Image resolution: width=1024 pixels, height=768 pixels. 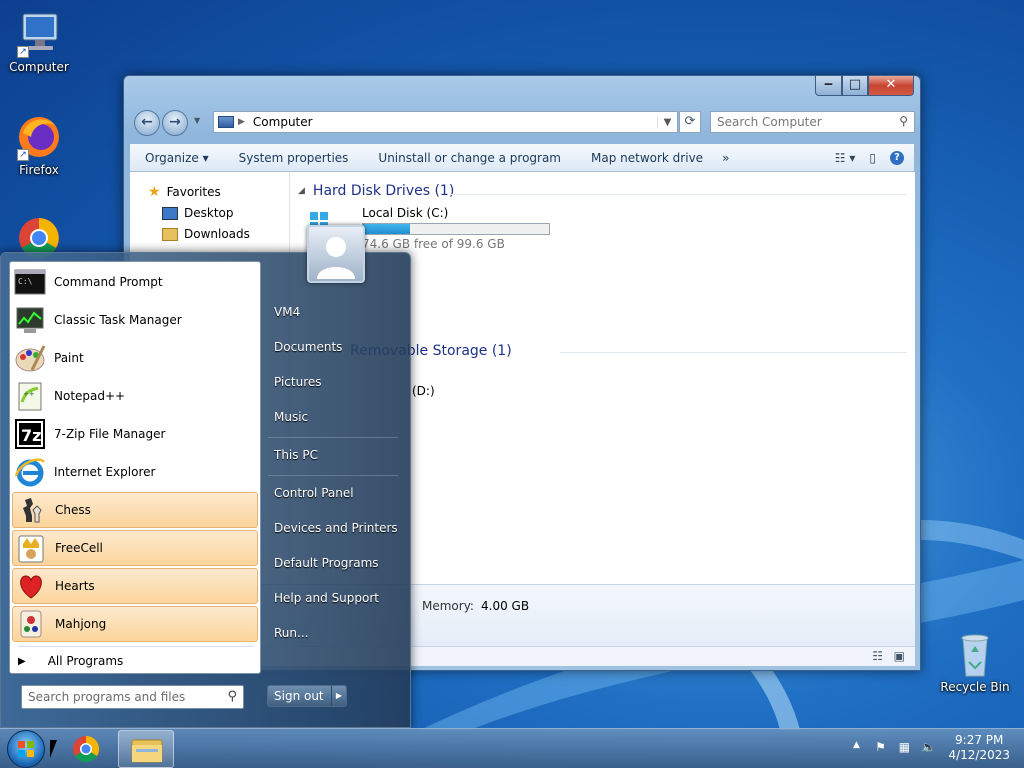 What do you see at coordinates (135, 320) in the screenshot?
I see `program-classic-task-manager: Classic Task Manager` at bounding box center [135, 320].